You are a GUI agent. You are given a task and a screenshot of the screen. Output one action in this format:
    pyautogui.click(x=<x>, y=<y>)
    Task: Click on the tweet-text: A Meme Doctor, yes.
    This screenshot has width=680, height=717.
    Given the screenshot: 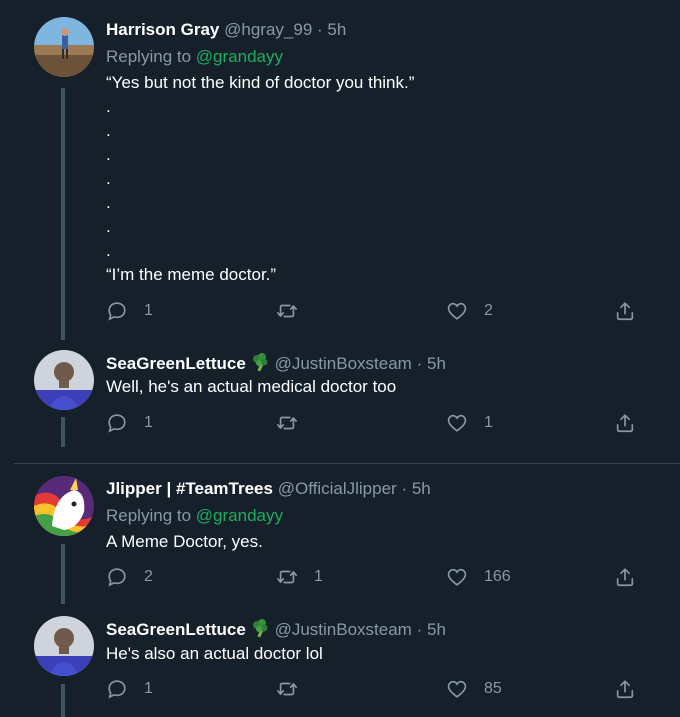 What is the action you would take?
    pyautogui.click(x=184, y=541)
    